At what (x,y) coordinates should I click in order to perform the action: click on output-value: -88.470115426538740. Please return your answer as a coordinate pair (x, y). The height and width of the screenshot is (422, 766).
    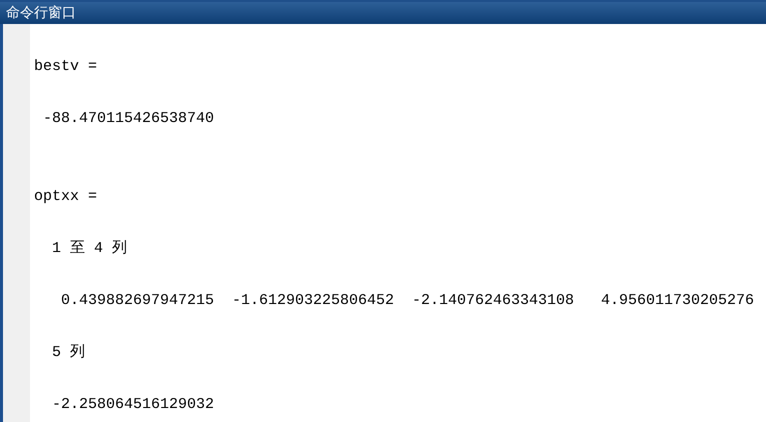
    Looking at the image, I should click on (128, 119).